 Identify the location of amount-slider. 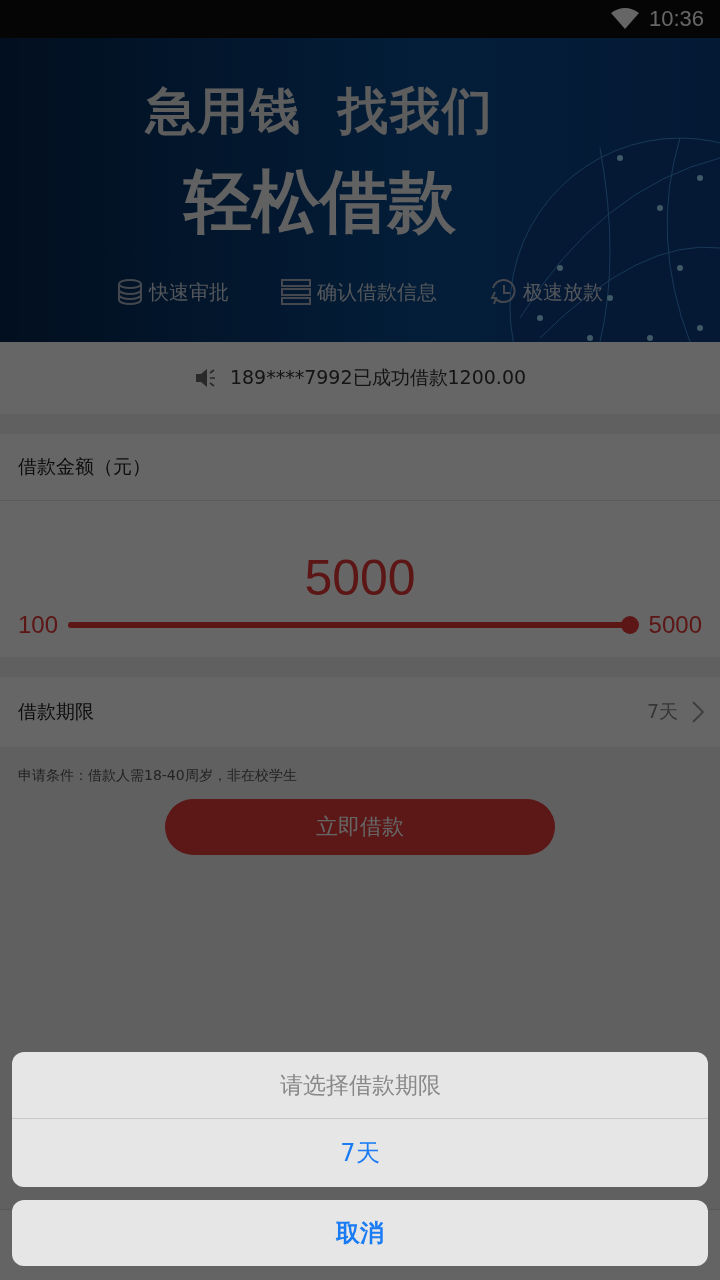
(353, 625).